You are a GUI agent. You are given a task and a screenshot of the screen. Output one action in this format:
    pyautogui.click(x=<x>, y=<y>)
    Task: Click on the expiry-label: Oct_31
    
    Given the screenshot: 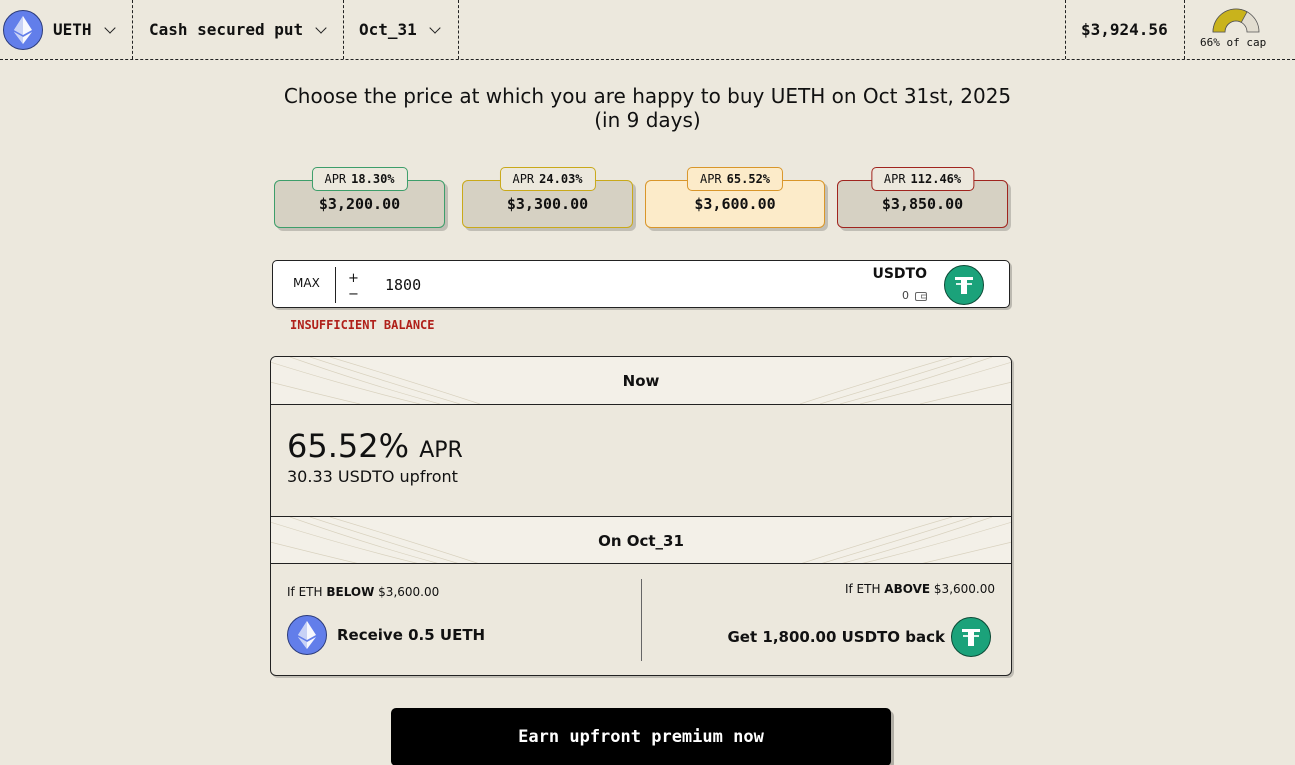 What is the action you would take?
    pyautogui.click(x=388, y=29)
    